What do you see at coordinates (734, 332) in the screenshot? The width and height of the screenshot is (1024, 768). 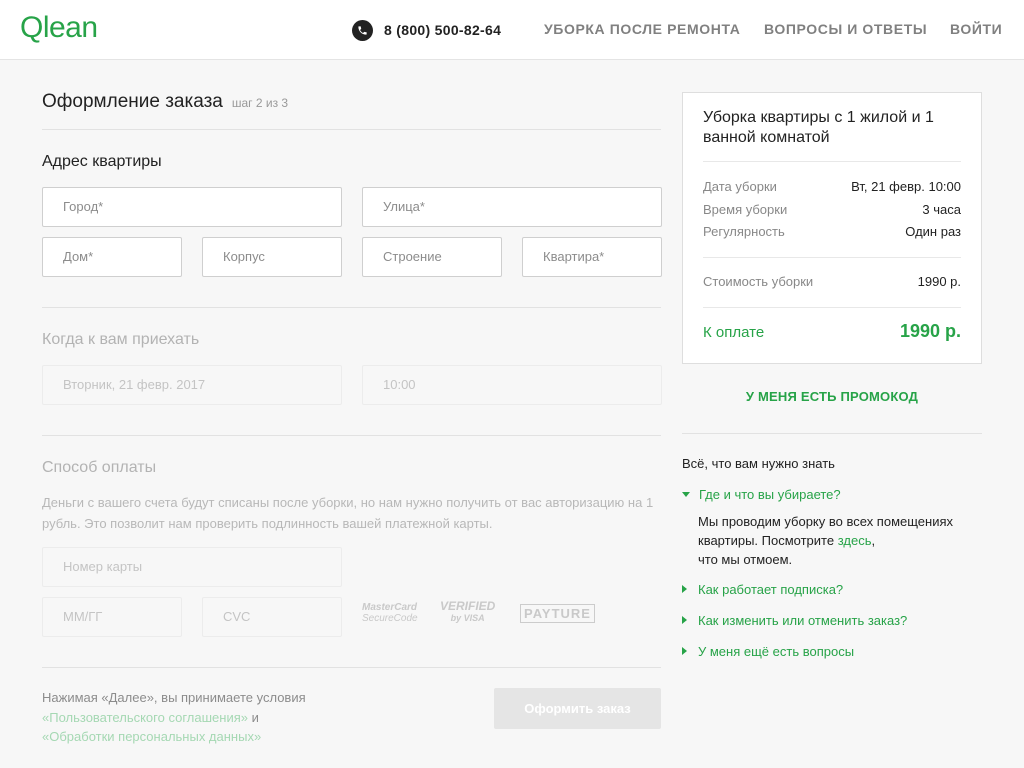 I see `total-label: К оплате` at bounding box center [734, 332].